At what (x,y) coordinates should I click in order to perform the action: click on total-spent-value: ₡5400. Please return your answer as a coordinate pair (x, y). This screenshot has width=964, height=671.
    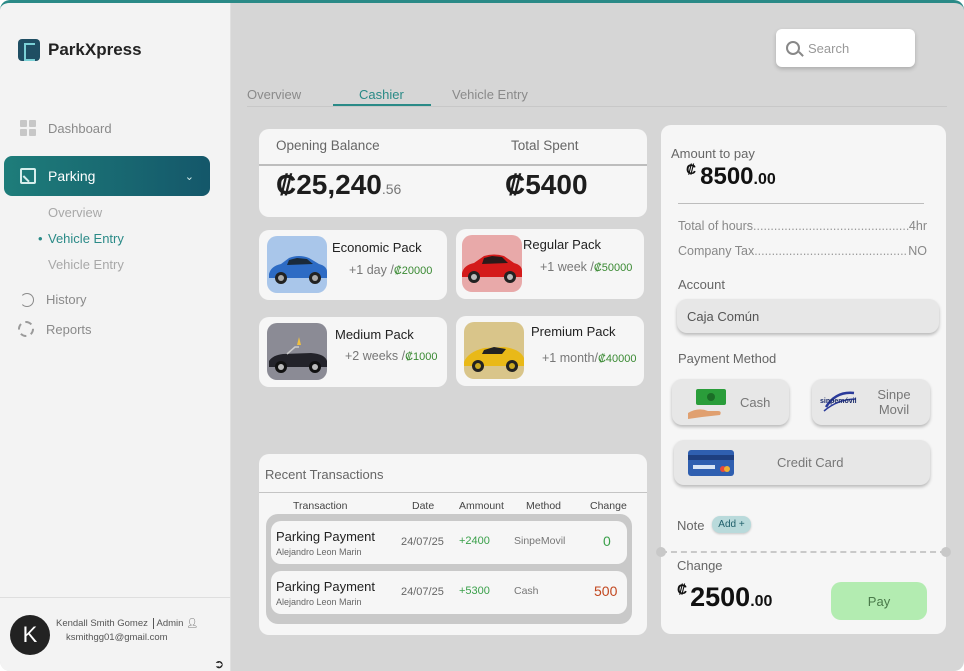
    Looking at the image, I should click on (546, 184).